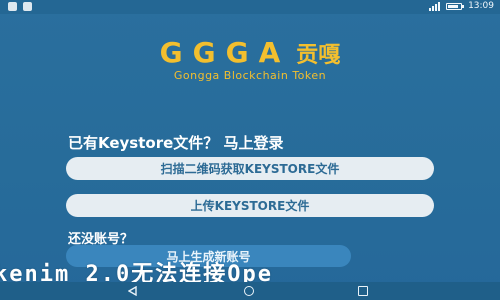  Describe the element at coordinates (250, 168) in the screenshot. I see `scan-qr-button: 扫描二维码获取KEYSTORE文件` at that location.